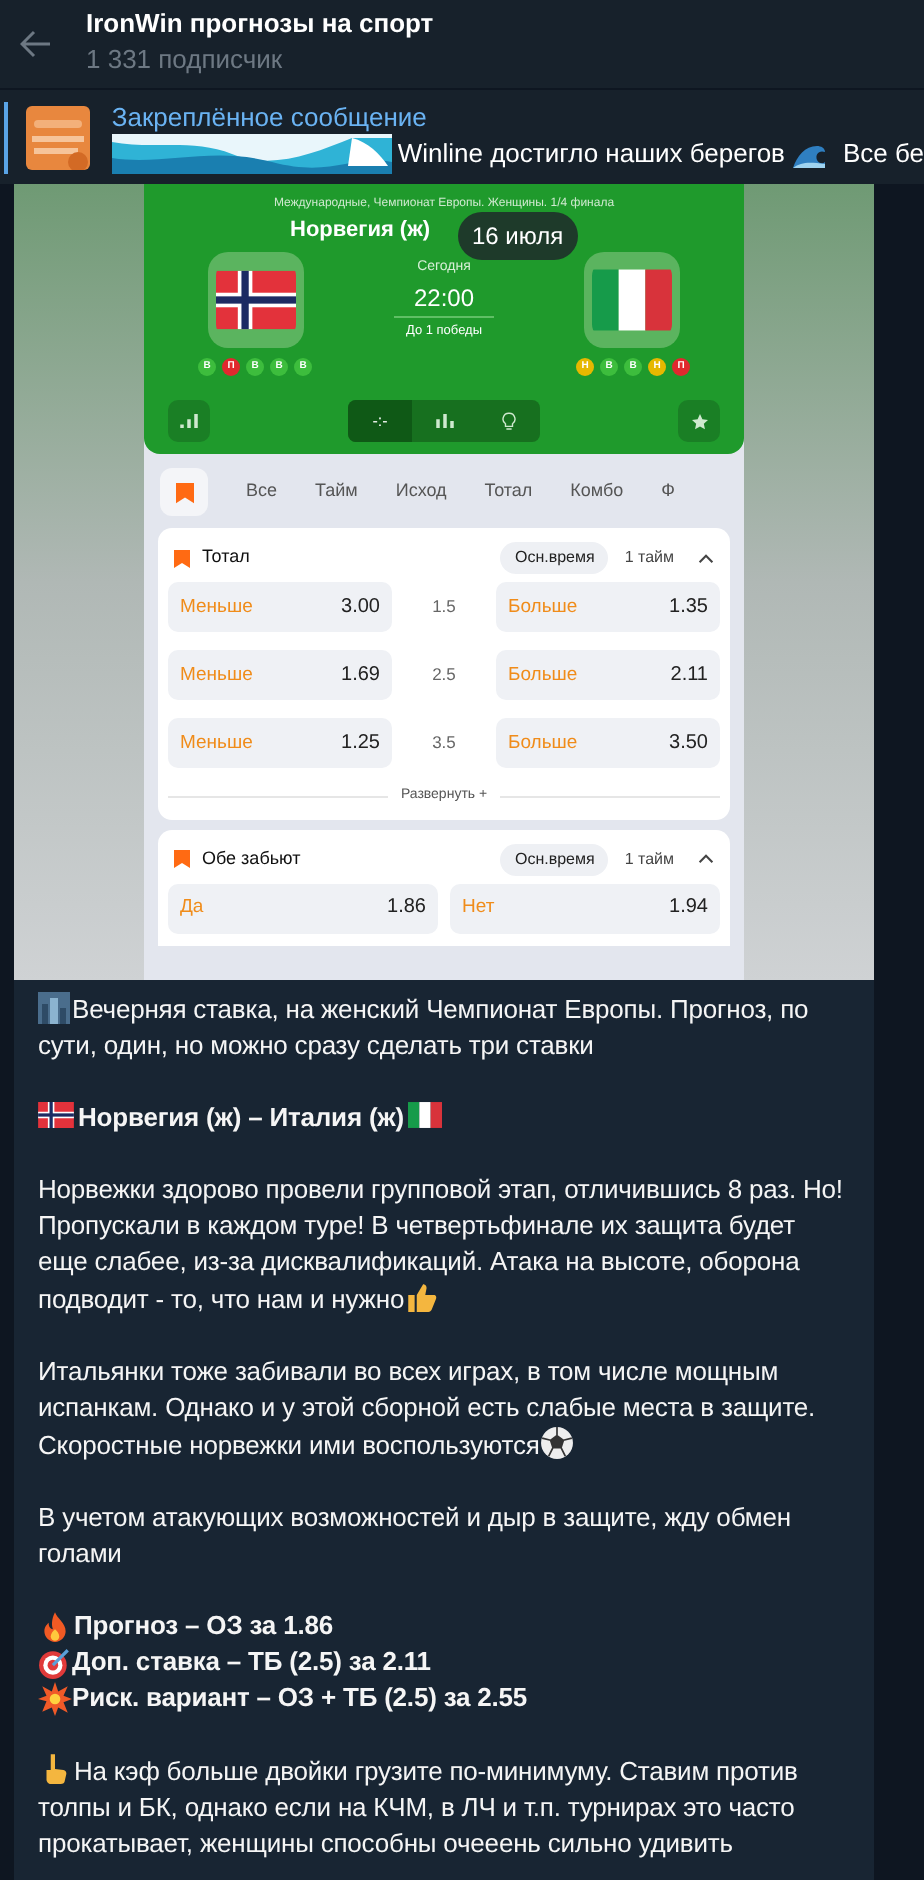 This screenshot has height=1880, width=924. Describe the element at coordinates (444, 421) in the screenshot. I see `bar-chart-icon` at that location.